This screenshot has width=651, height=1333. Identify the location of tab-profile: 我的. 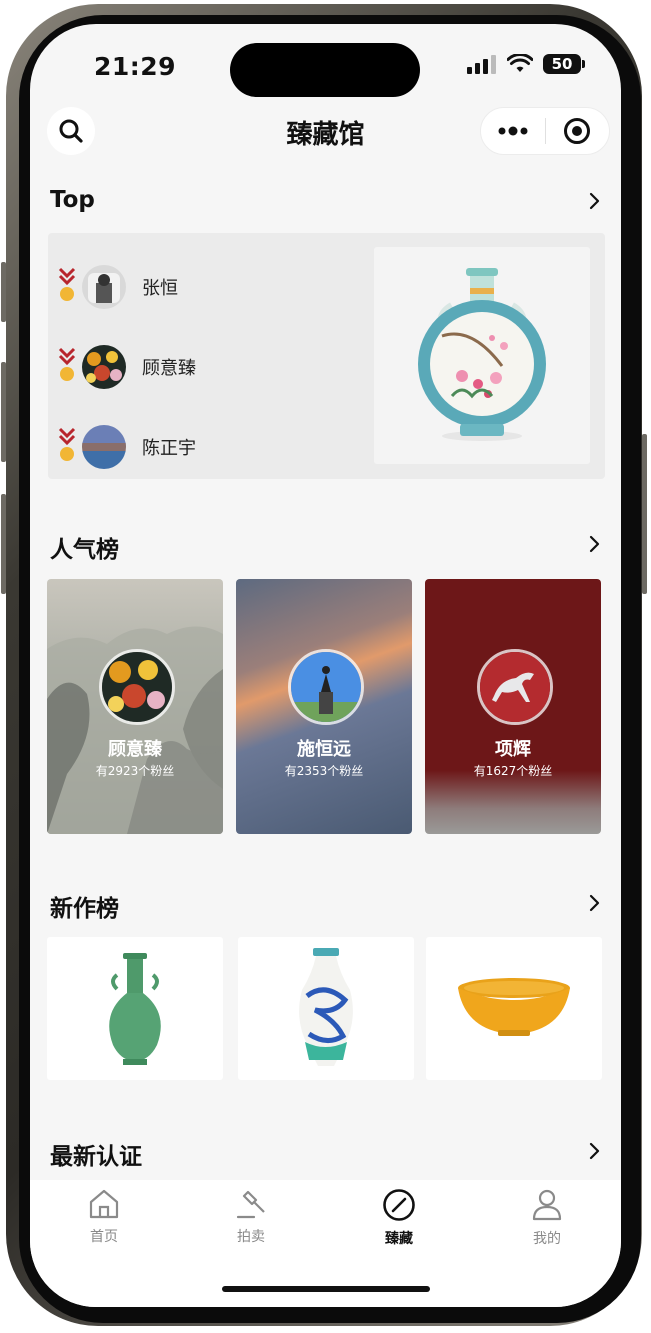
(547, 1218).